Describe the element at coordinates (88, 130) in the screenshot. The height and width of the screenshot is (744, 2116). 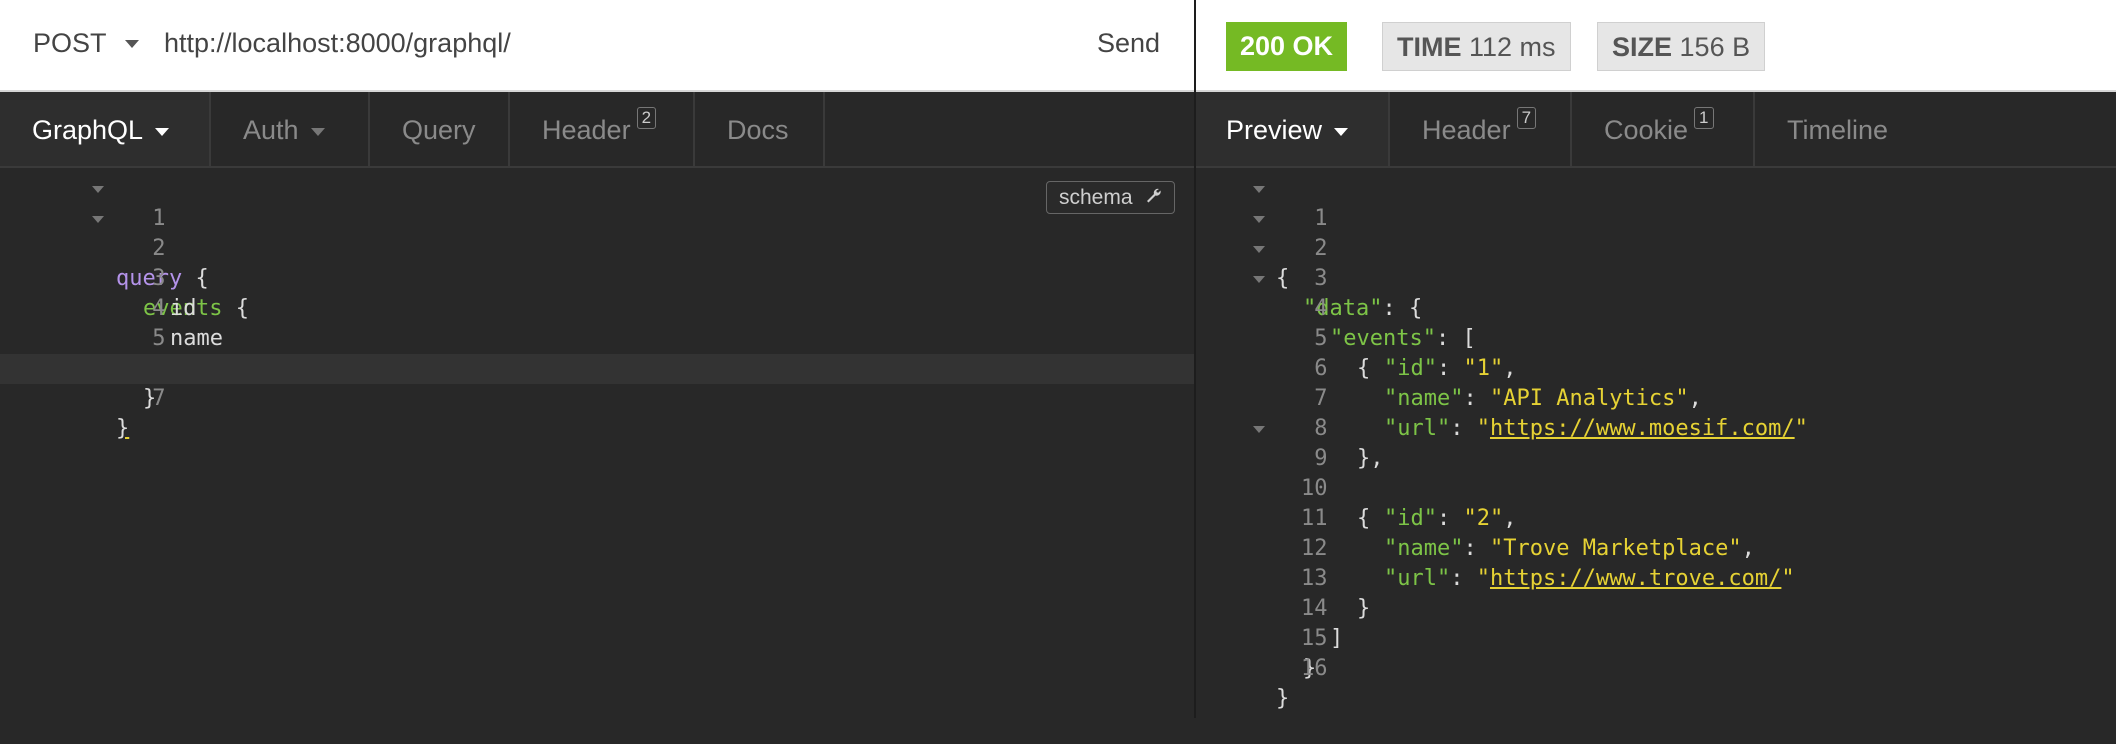
I see `tab-graphql-label: GraphQL` at that location.